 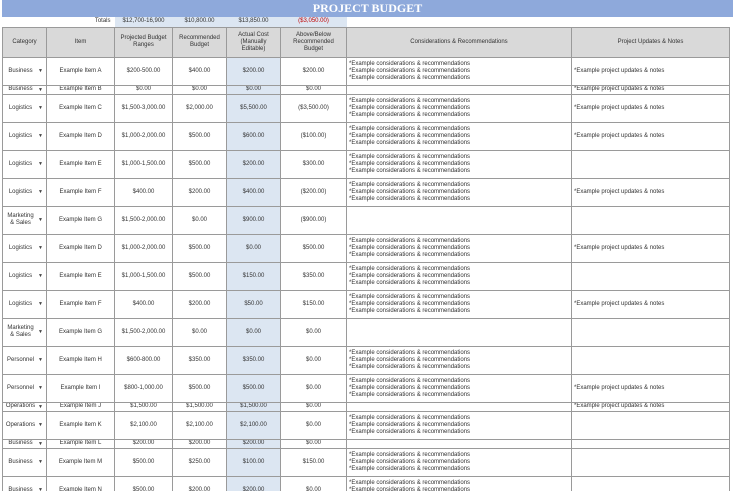 I want to click on projected-cell: $400.00, so click(x=143, y=304).